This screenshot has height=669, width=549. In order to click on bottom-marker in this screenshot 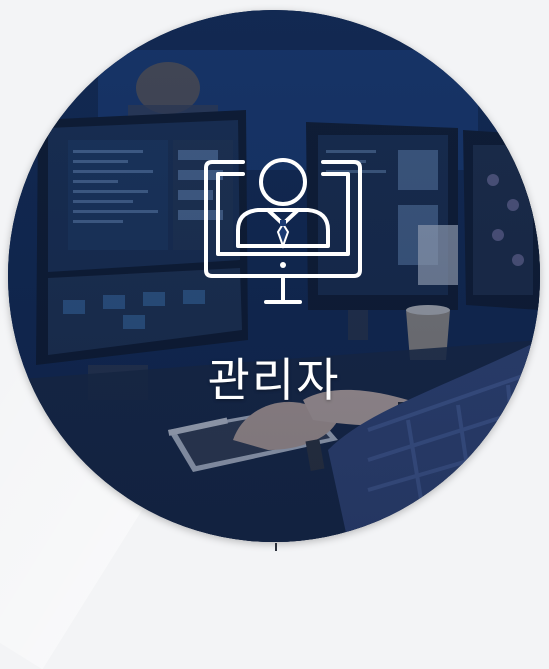, I will do `click(276, 547)`.